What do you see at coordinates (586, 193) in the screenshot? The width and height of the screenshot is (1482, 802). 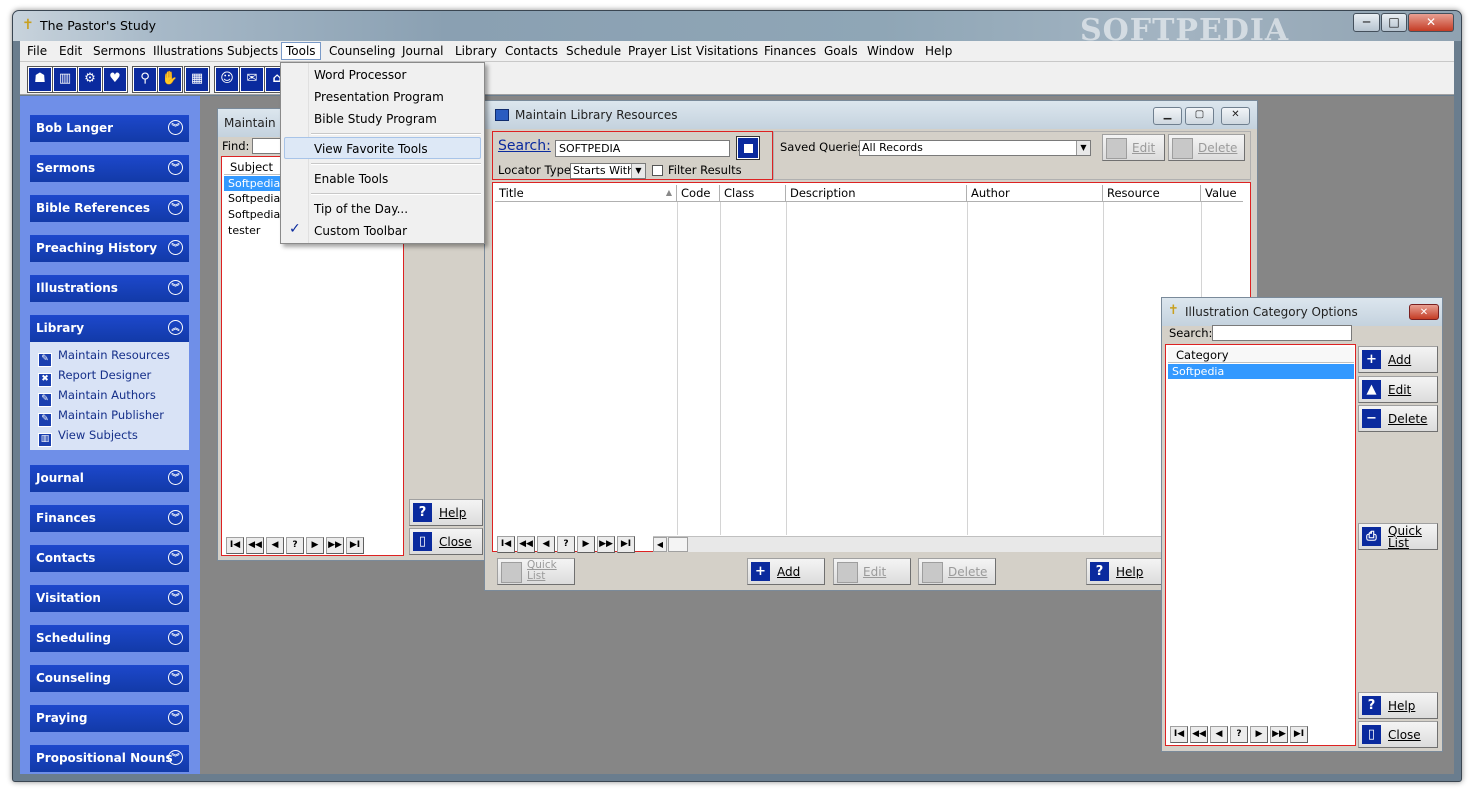 I see `column-title: Title ▲` at bounding box center [586, 193].